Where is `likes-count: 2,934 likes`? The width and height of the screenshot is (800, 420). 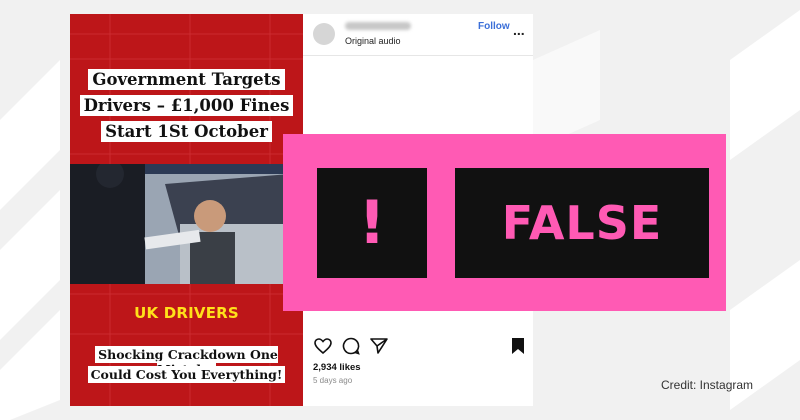
likes-count: 2,934 likes is located at coordinates (337, 367).